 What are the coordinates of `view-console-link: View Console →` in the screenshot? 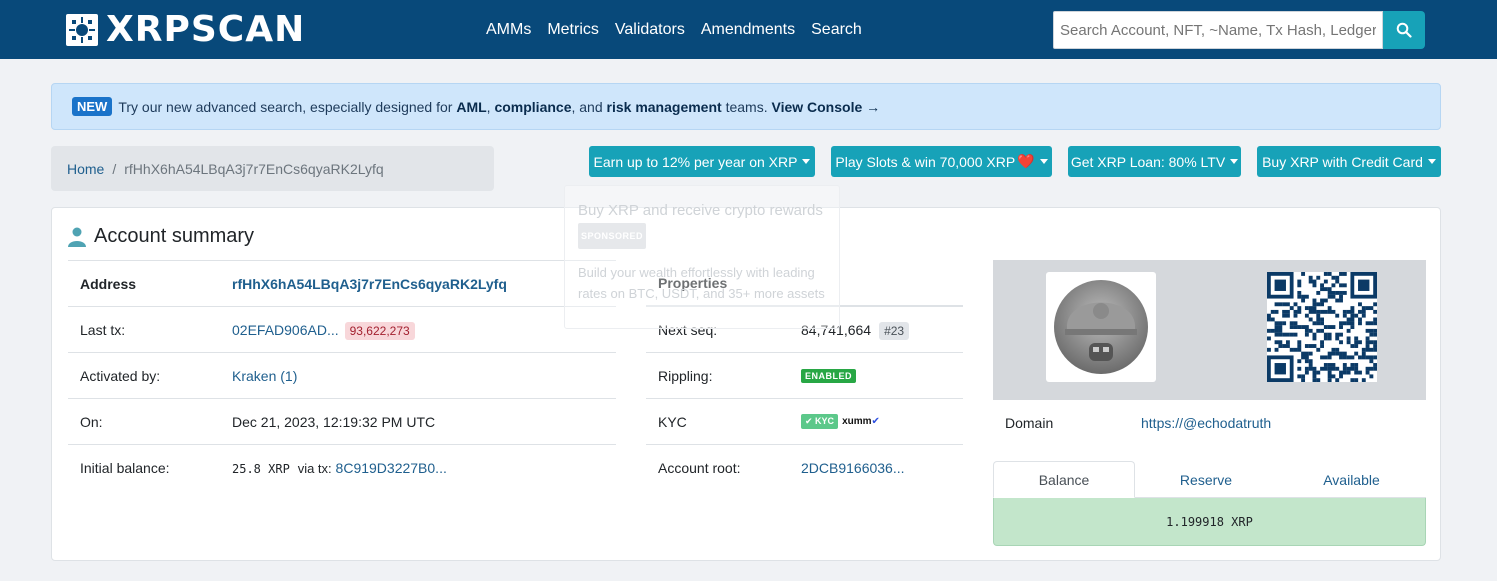 It's located at (825, 107).